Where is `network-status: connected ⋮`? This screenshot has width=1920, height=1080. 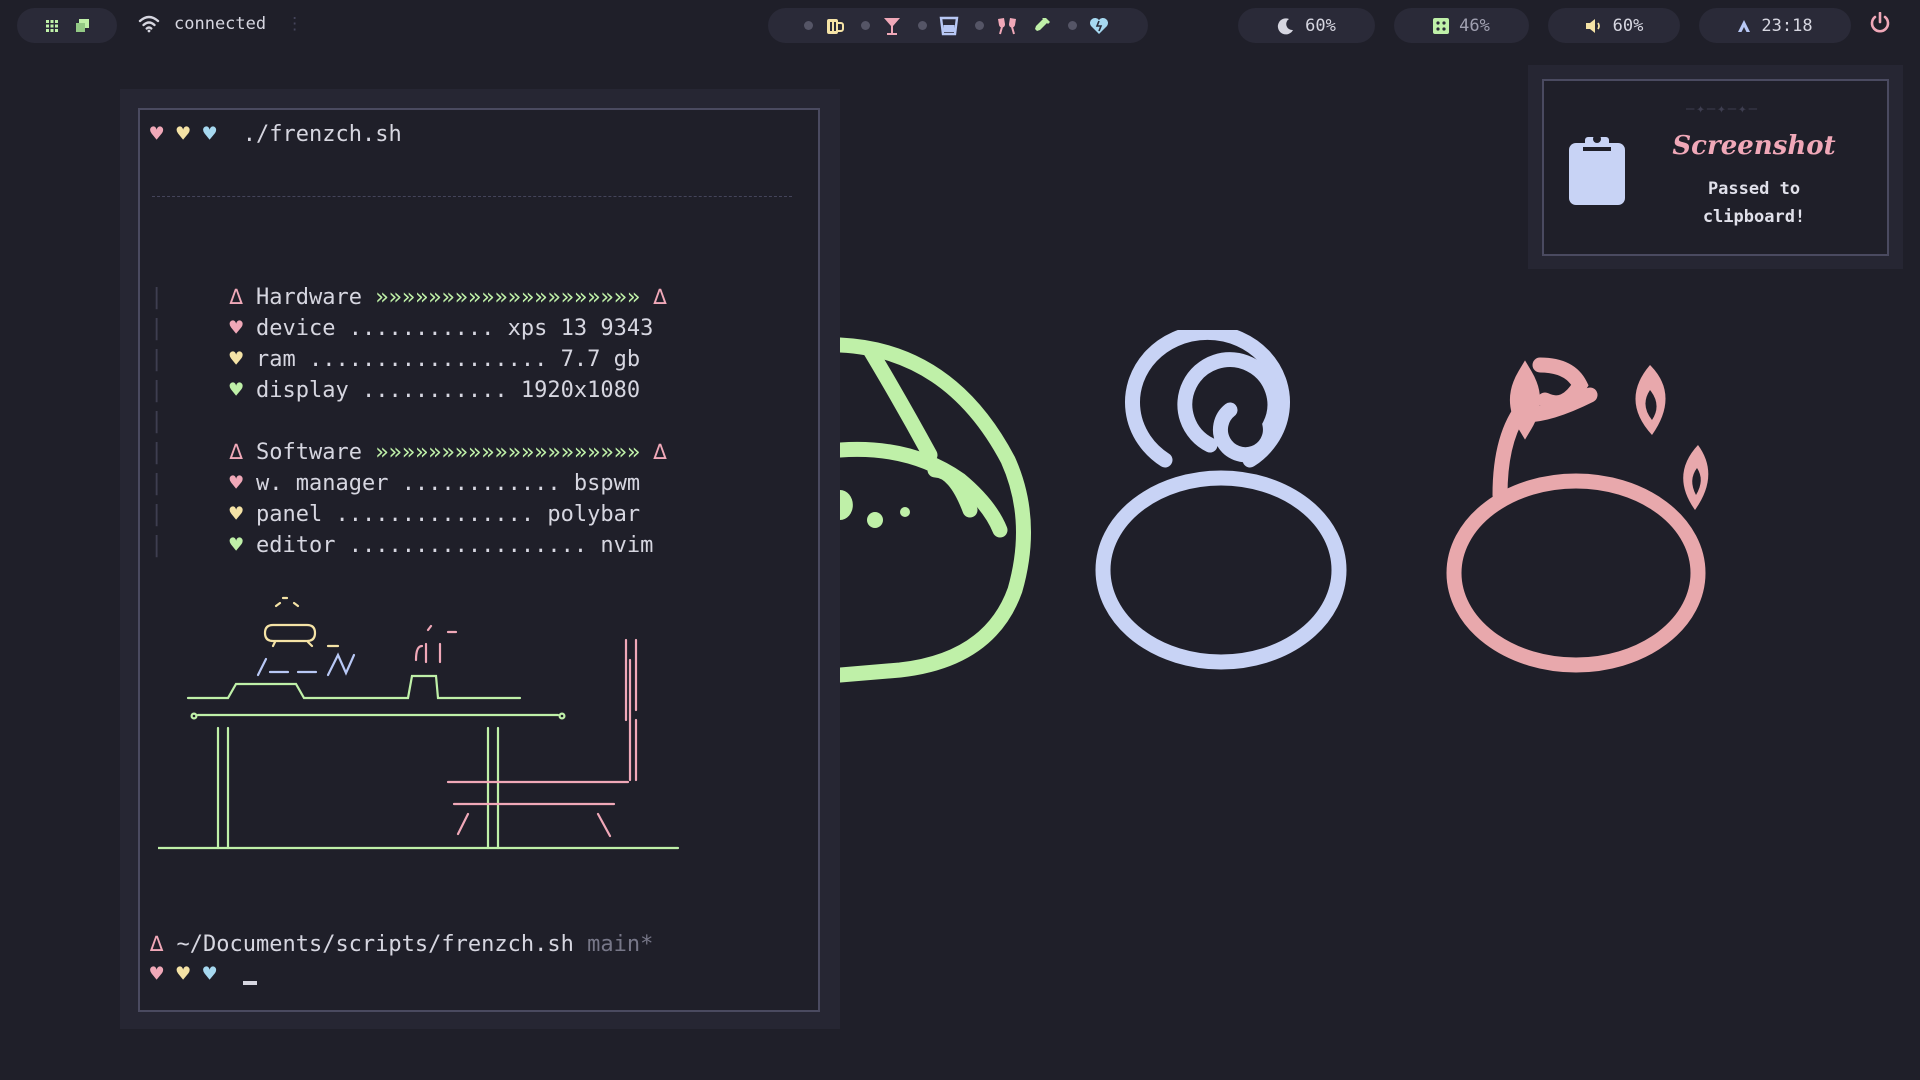 network-status: connected ⋮ is located at coordinates (220, 24).